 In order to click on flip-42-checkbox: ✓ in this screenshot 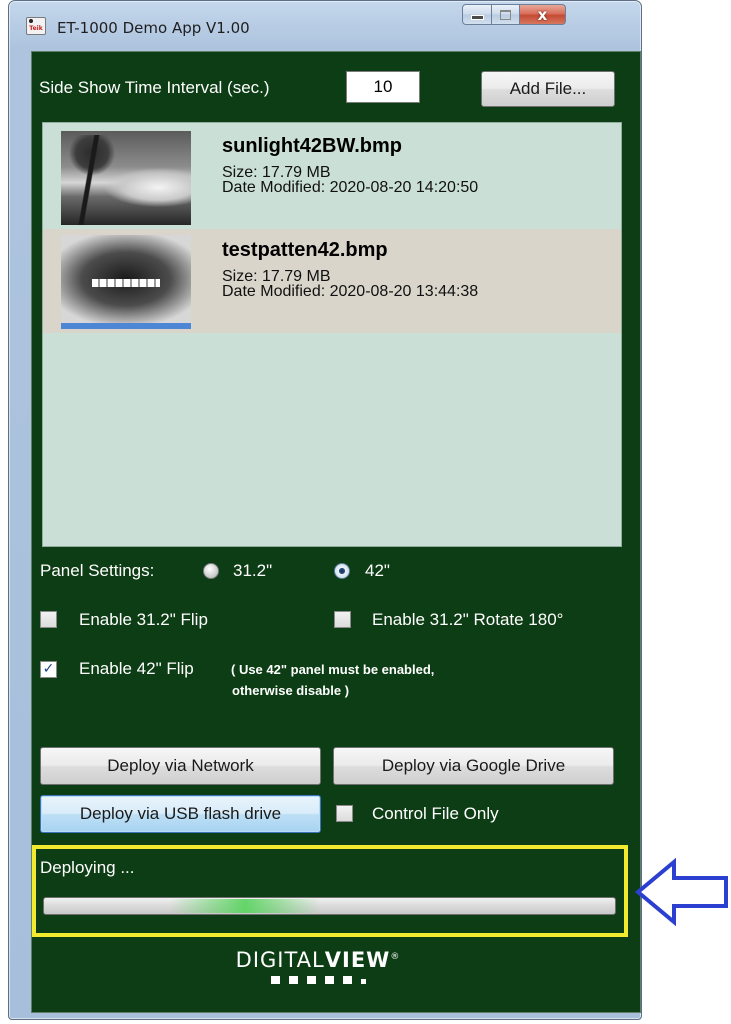, I will do `click(48, 669)`.